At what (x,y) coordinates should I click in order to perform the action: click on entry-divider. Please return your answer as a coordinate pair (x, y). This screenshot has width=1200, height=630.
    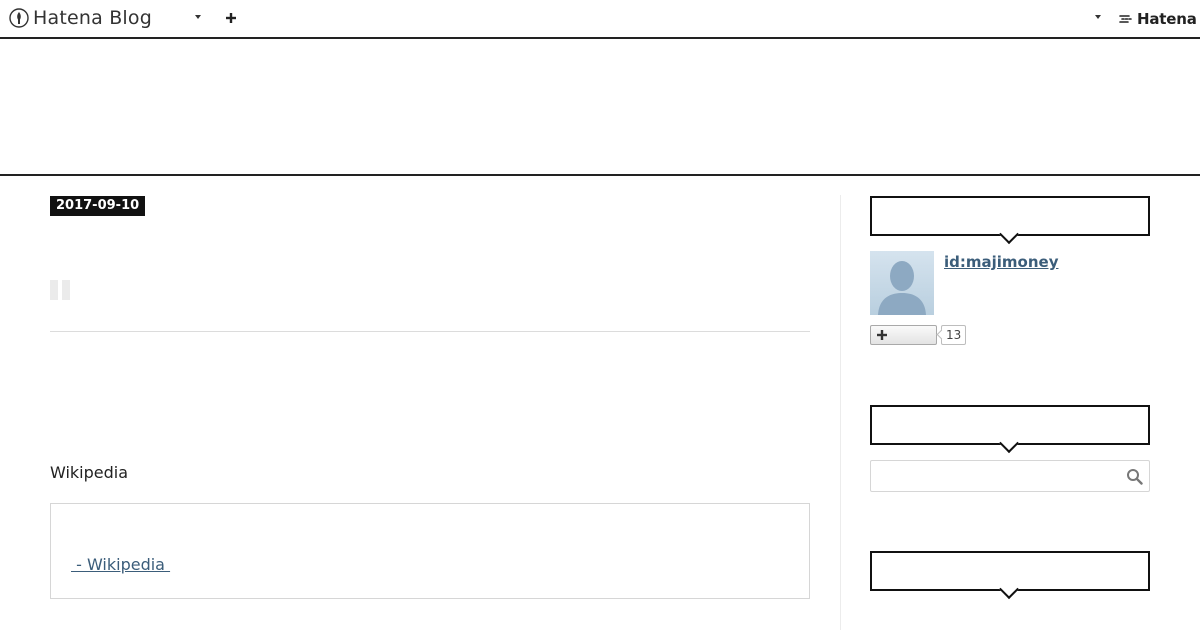
    Looking at the image, I should click on (430, 331).